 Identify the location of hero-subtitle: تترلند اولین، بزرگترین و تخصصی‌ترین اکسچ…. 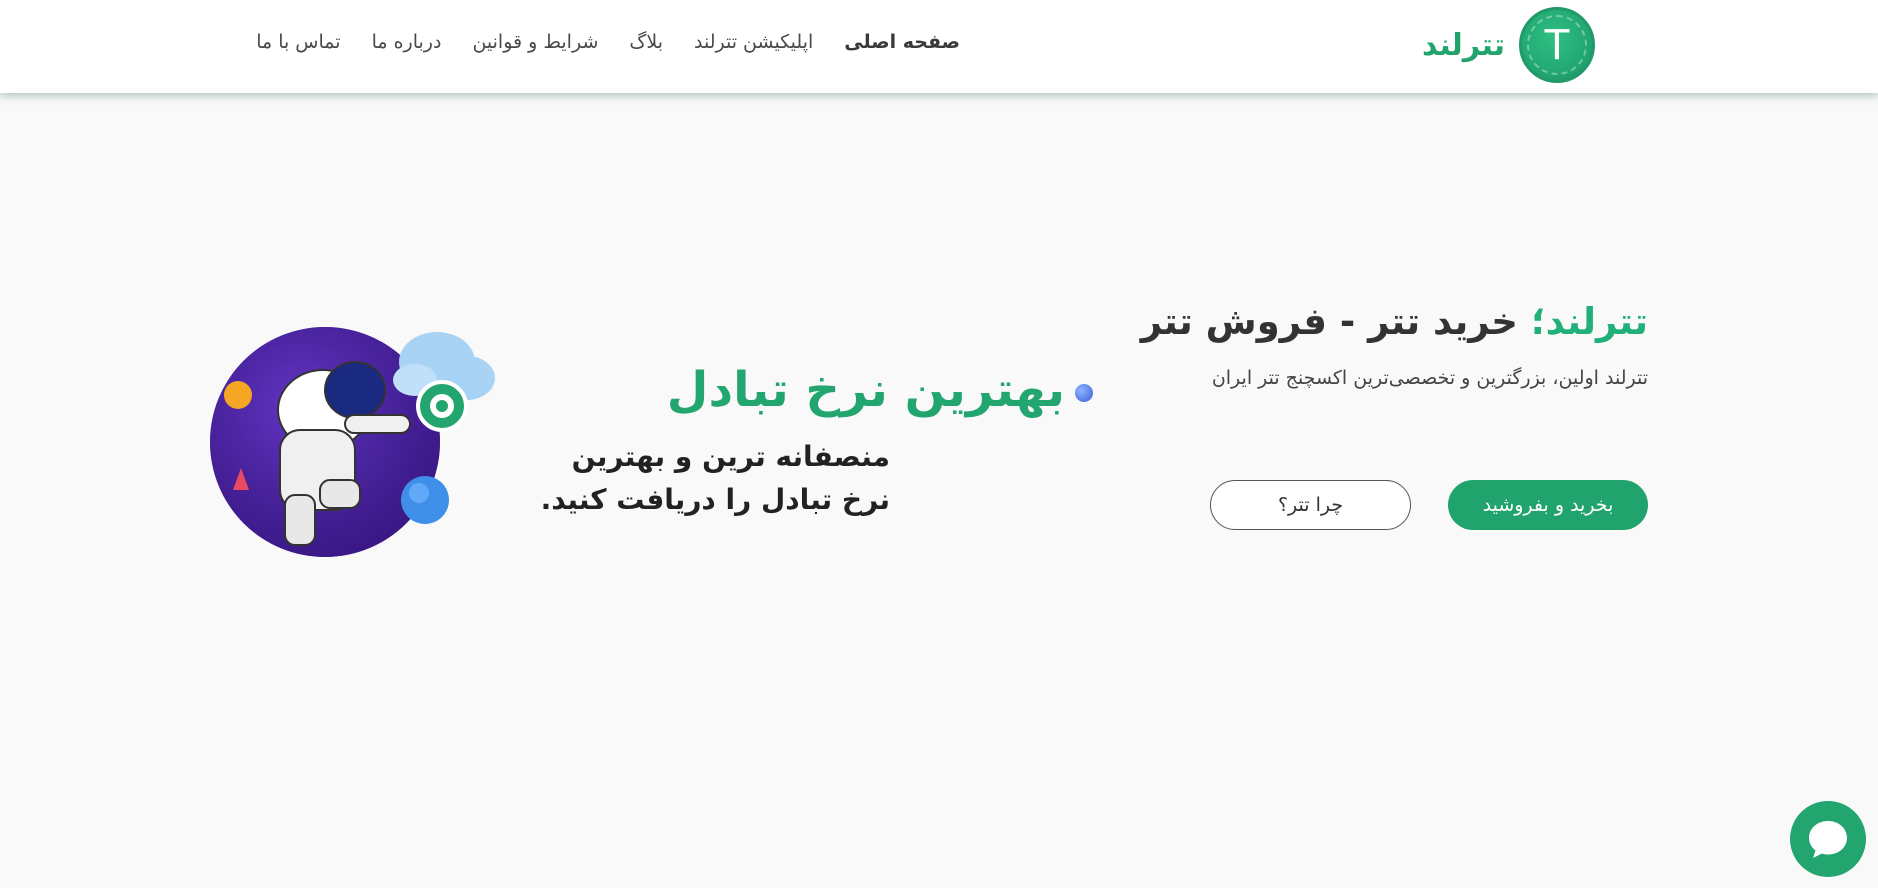
(1429, 378).